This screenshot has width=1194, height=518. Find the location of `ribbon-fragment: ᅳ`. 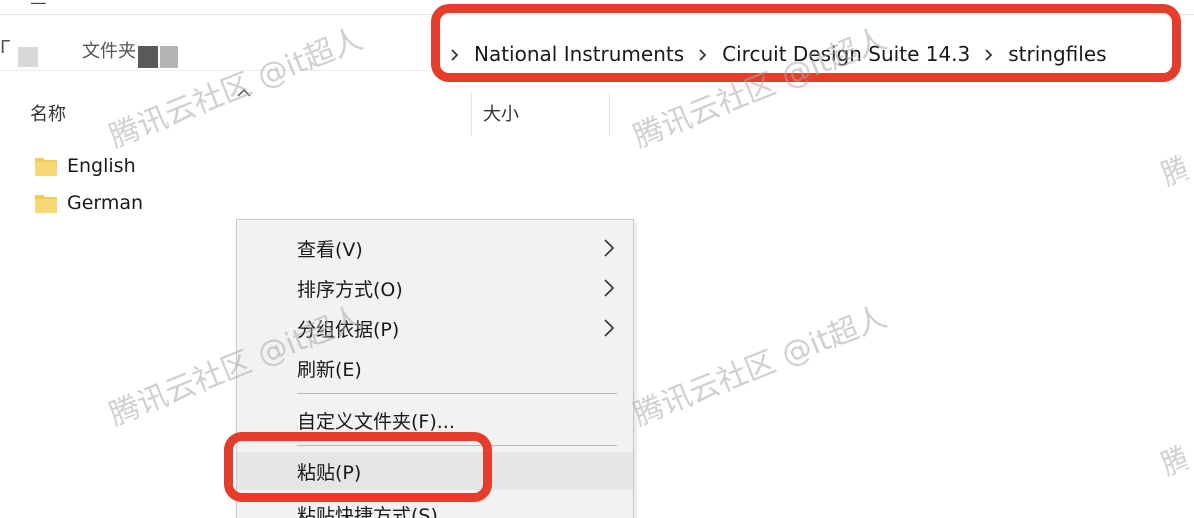

ribbon-fragment: ᅳ is located at coordinates (38, 7).